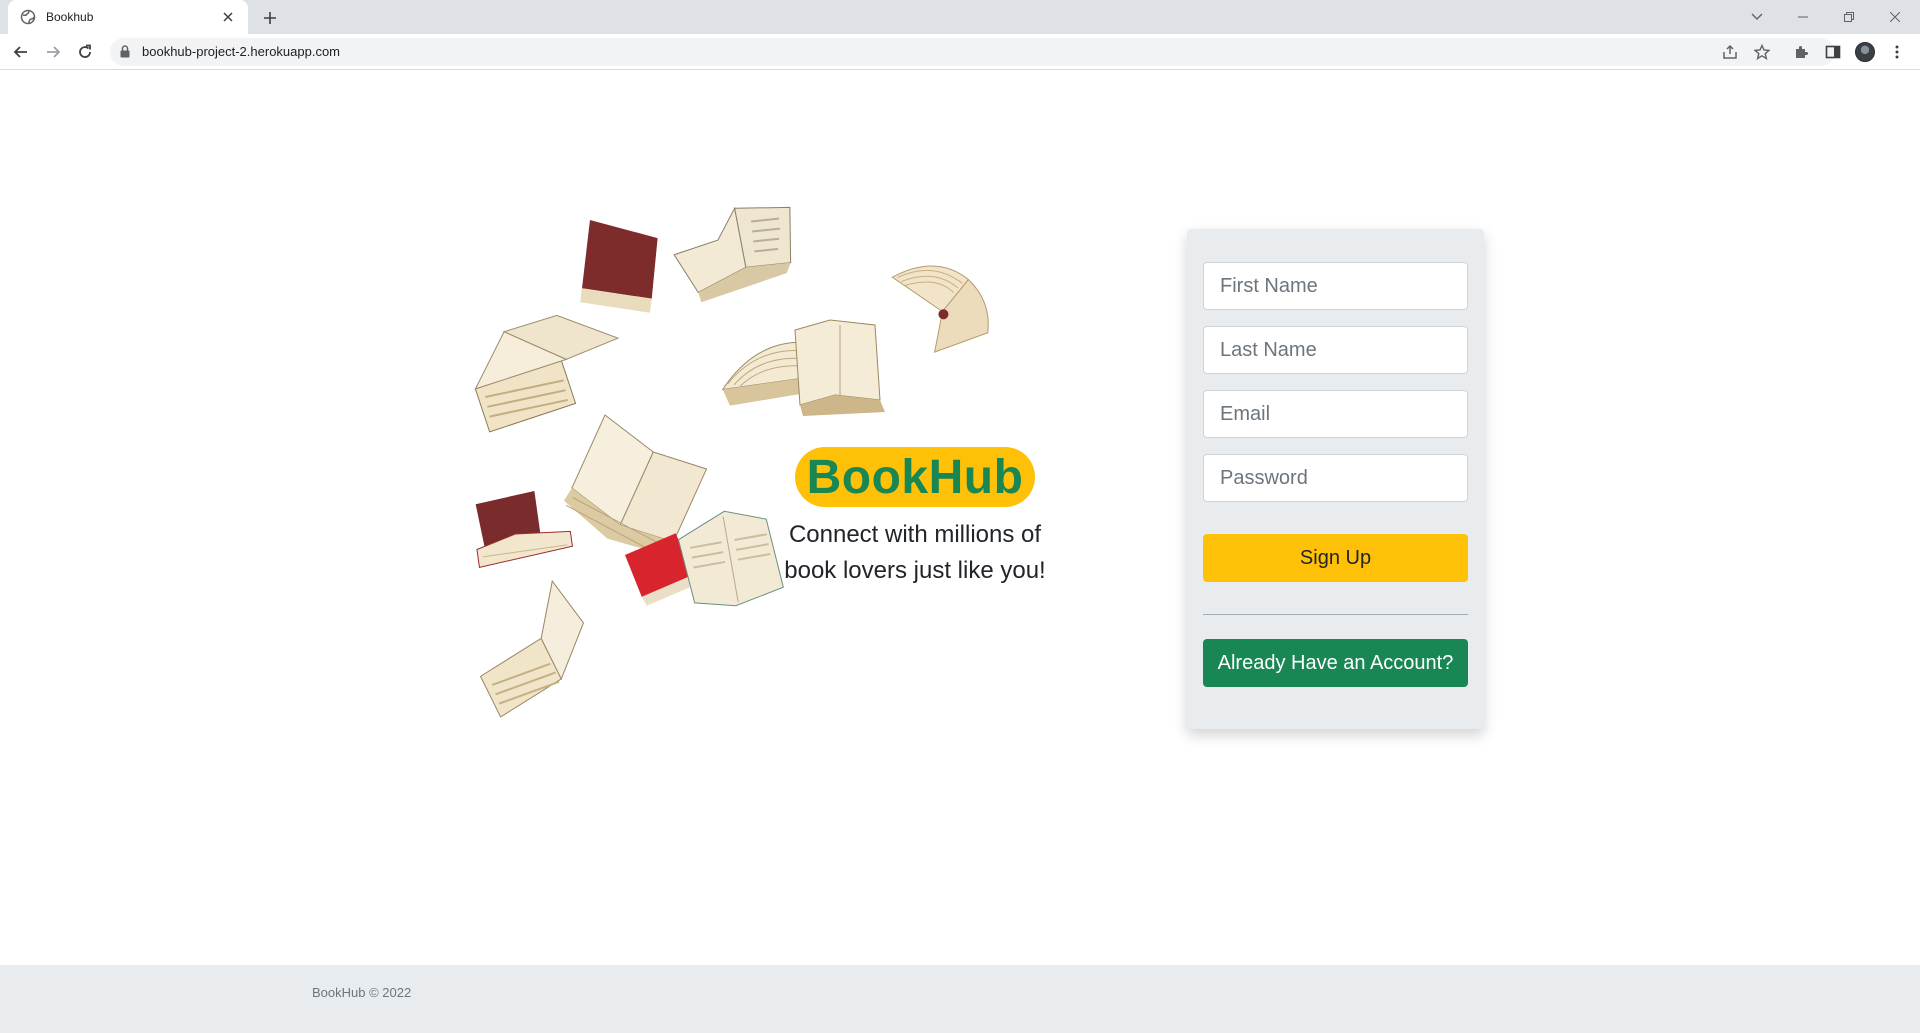 This screenshot has height=1033, width=1920. What do you see at coordinates (532, 648) in the screenshot?
I see `book-open-bottom` at bounding box center [532, 648].